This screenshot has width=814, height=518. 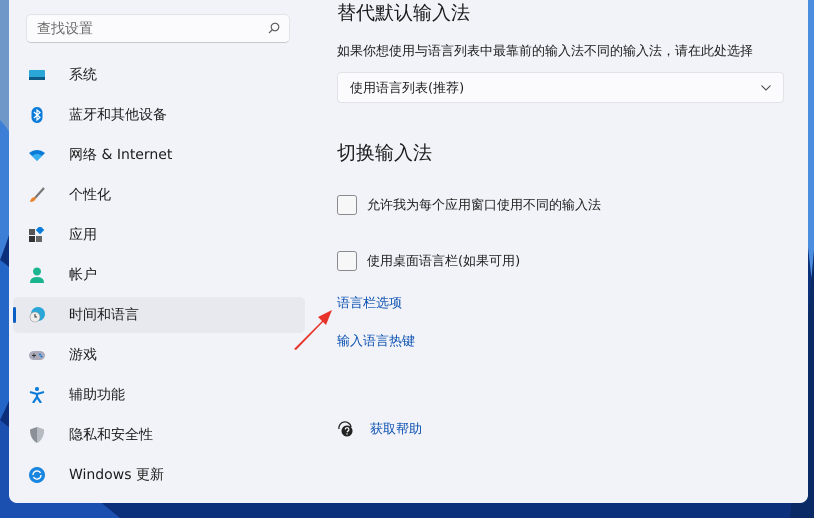 What do you see at coordinates (37, 275) in the screenshot?
I see `person-icon` at bounding box center [37, 275].